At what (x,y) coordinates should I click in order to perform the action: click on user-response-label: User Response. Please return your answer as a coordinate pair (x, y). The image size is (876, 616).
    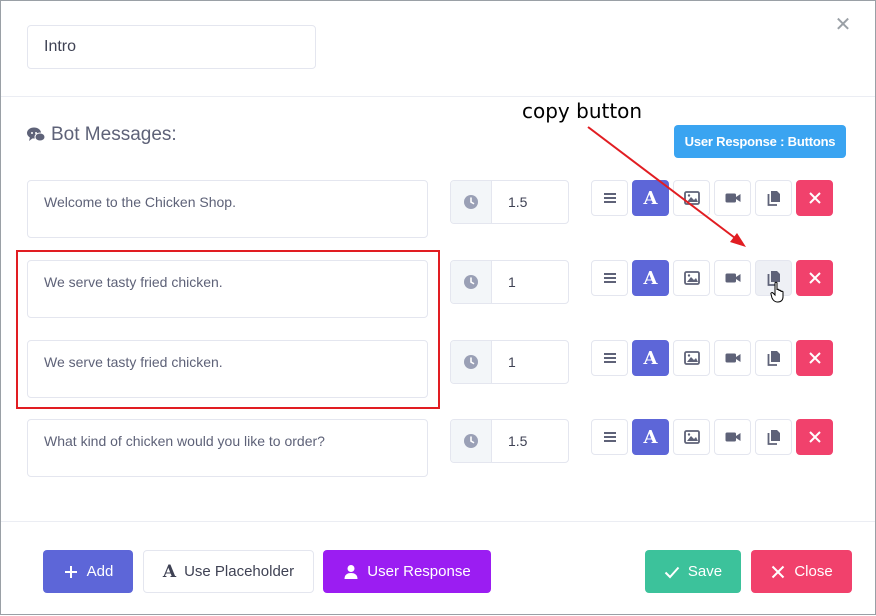
    Looking at the image, I should click on (419, 571).